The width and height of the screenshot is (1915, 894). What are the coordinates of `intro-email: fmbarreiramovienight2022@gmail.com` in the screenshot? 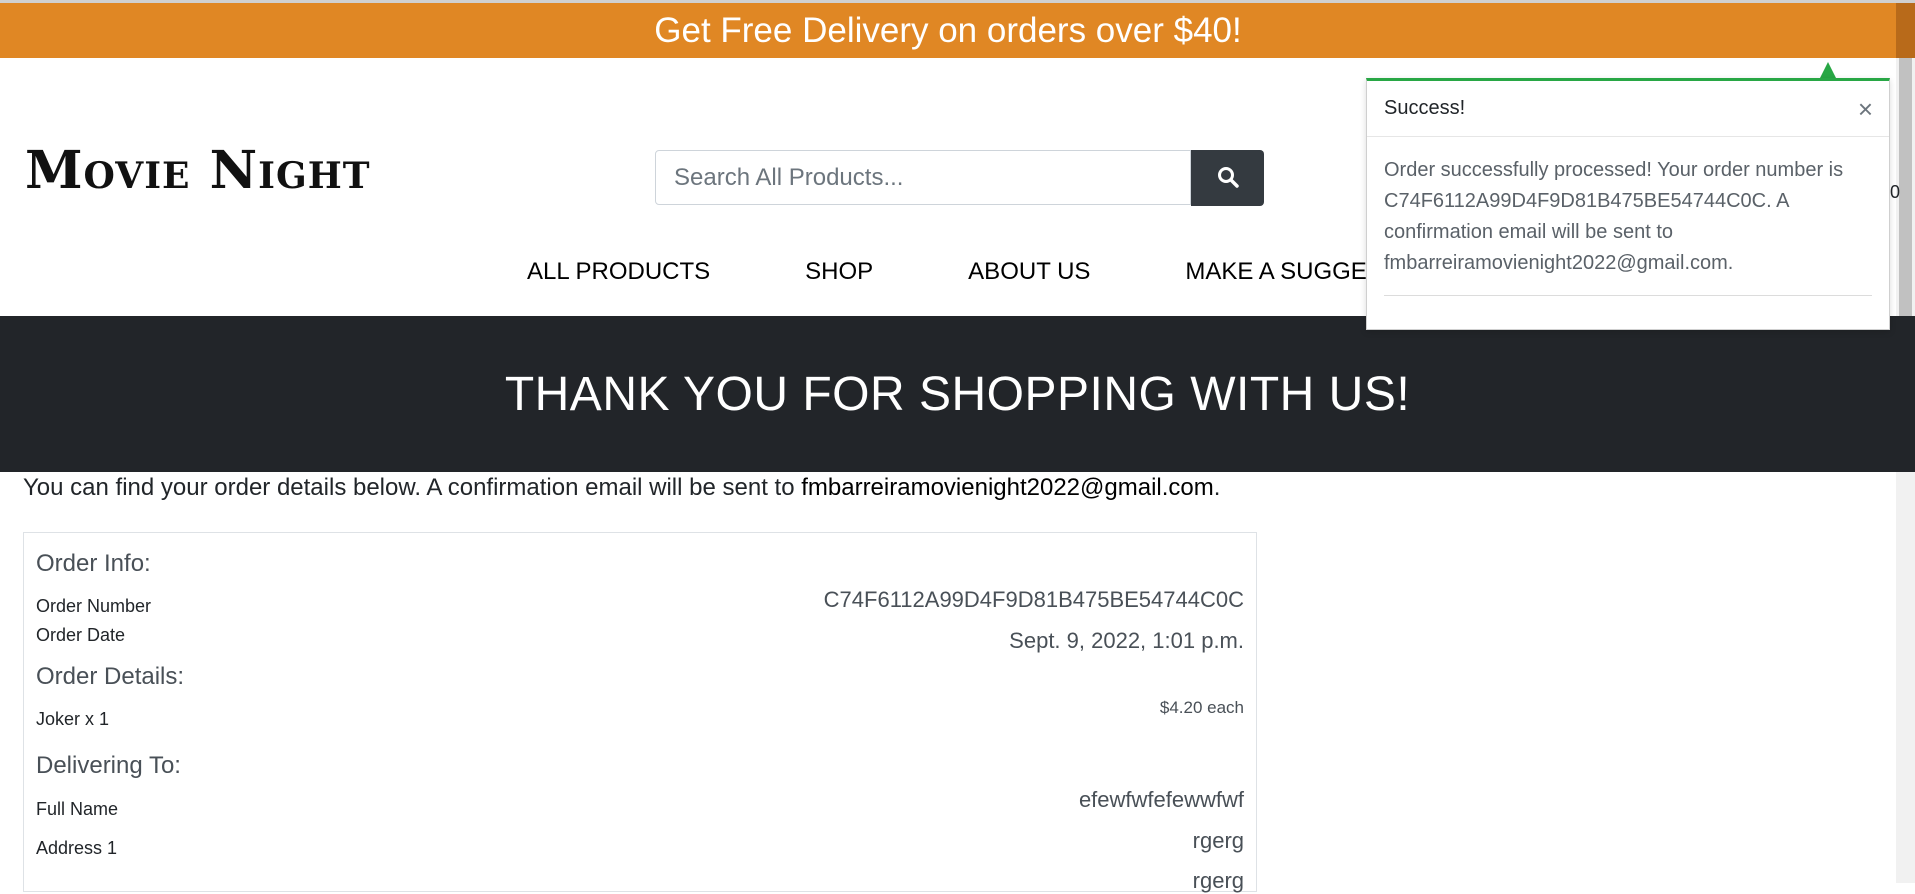 It's located at (1007, 487).